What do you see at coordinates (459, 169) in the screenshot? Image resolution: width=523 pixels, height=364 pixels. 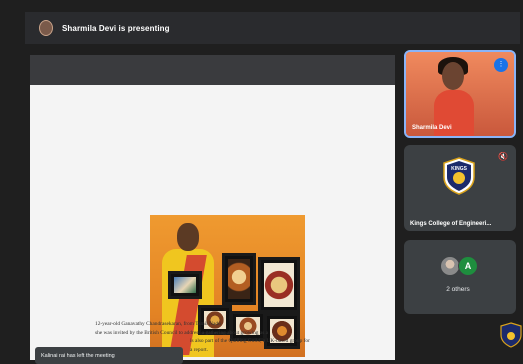 I see `college-logo-text: KINGS` at bounding box center [459, 169].